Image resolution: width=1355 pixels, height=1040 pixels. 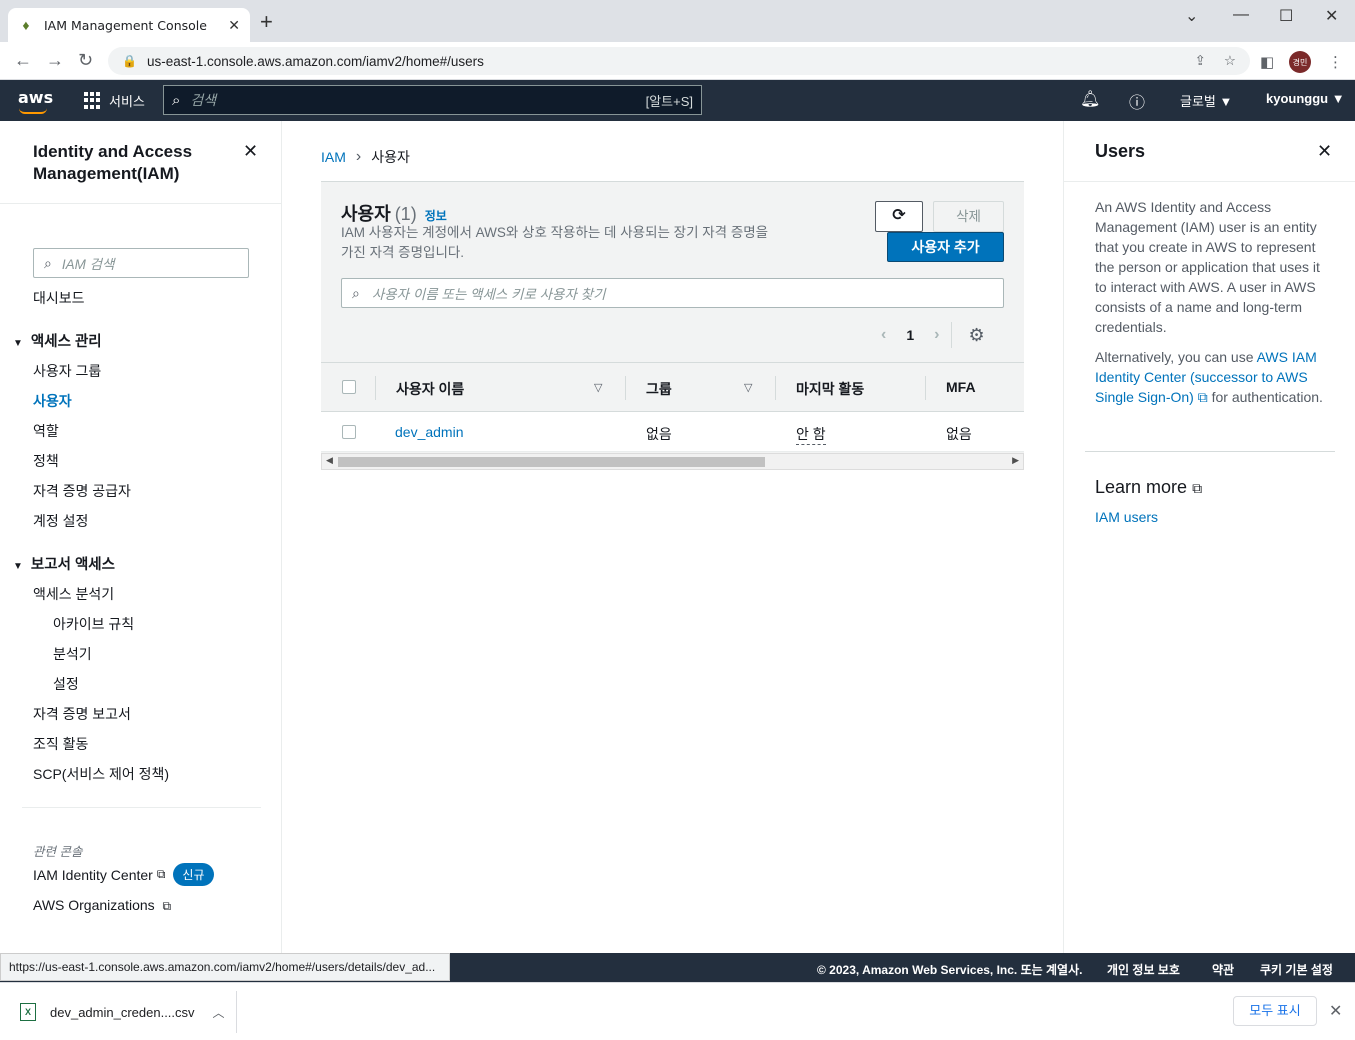 What do you see at coordinates (127, 101) in the screenshot?
I see `services-label: 서비스` at bounding box center [127, 101].